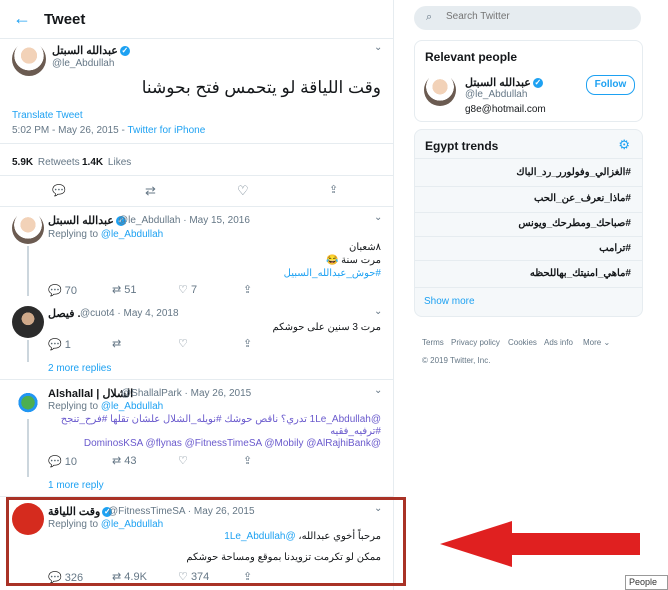 This screenshot has height=590, width=668. Describe the element at coordinates (119, 162) in the screenshot. I see `likes-label: Likes` at that location.